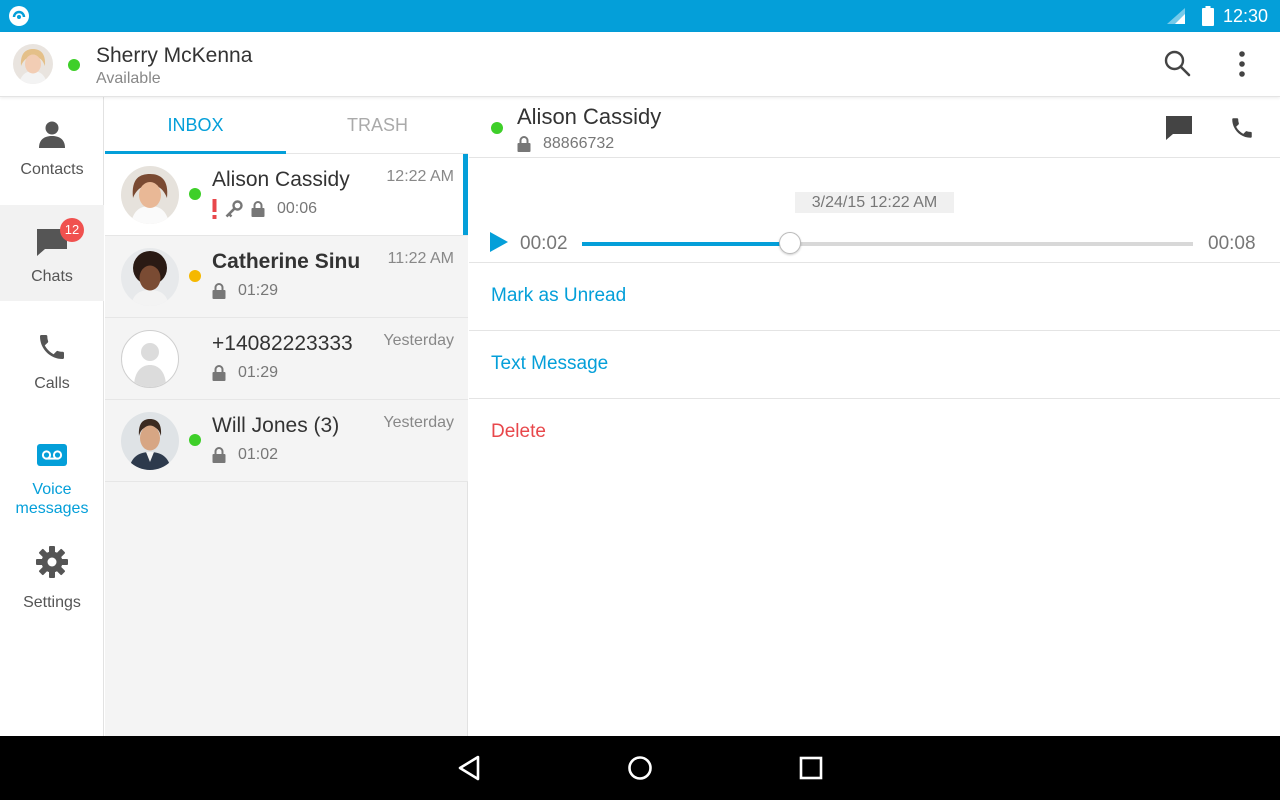 The height and width of the screenshot is (800, 1280). I want to click on nav-label-contacts: Contacts, so click(52, 169).